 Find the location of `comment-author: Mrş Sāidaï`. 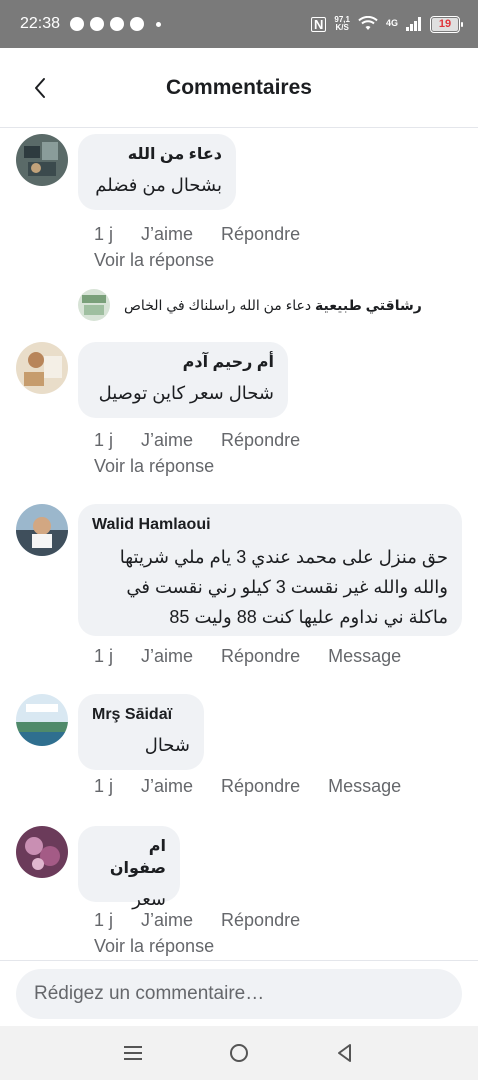

comment-author: Mrş Sāidaï is located at coordinates (141, 715).